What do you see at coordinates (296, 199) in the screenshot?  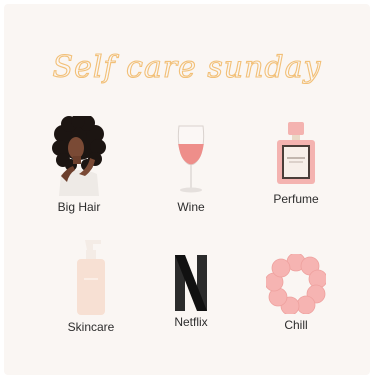 I see `label-perfume: Perfume` at bounding box center [296, 199].